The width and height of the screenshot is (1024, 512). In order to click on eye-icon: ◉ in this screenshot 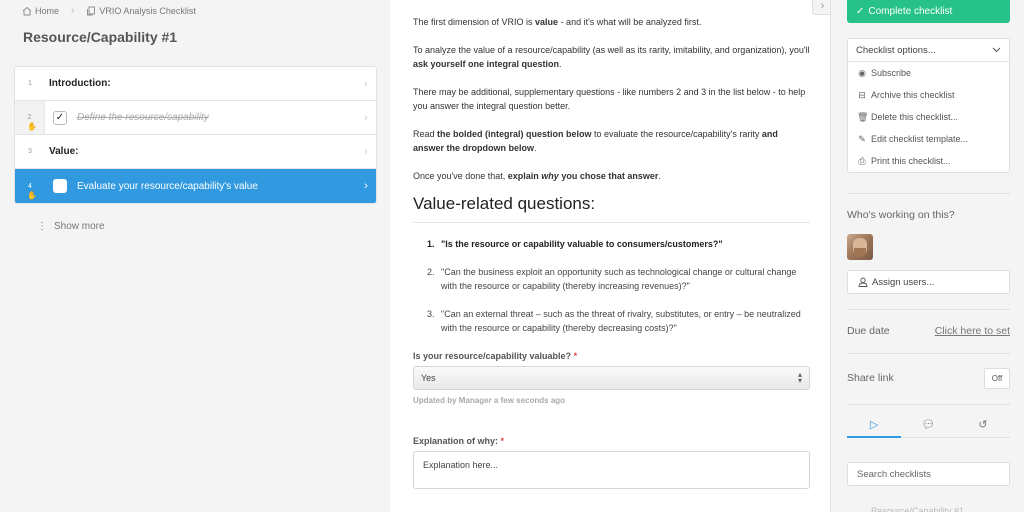, I will do `click(862, 72)`.